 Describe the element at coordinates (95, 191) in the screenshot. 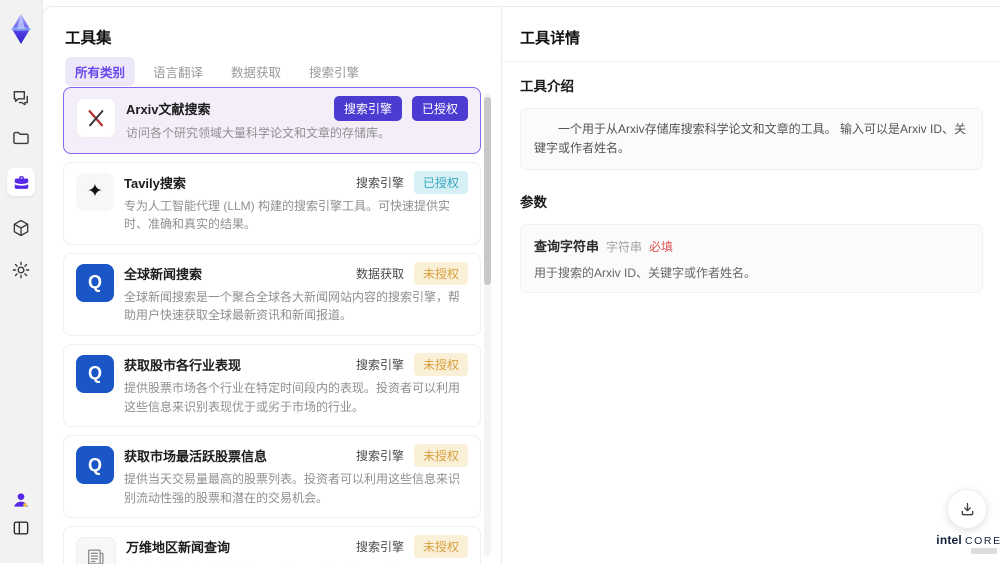

I see `tool-glyph-icon: ✦` at that location.